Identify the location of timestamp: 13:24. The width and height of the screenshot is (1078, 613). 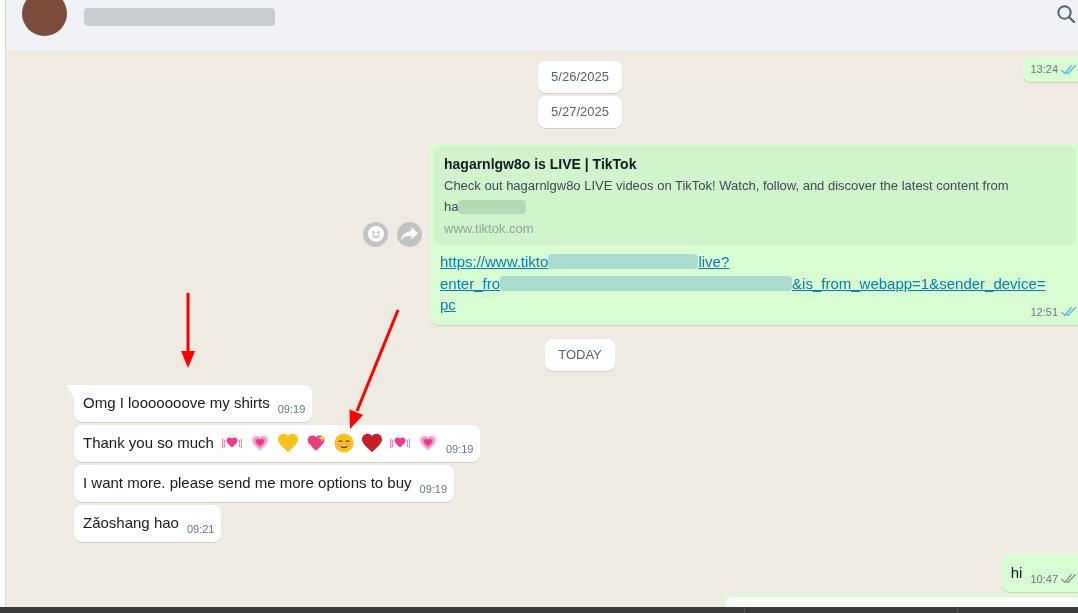
(1044, 69).